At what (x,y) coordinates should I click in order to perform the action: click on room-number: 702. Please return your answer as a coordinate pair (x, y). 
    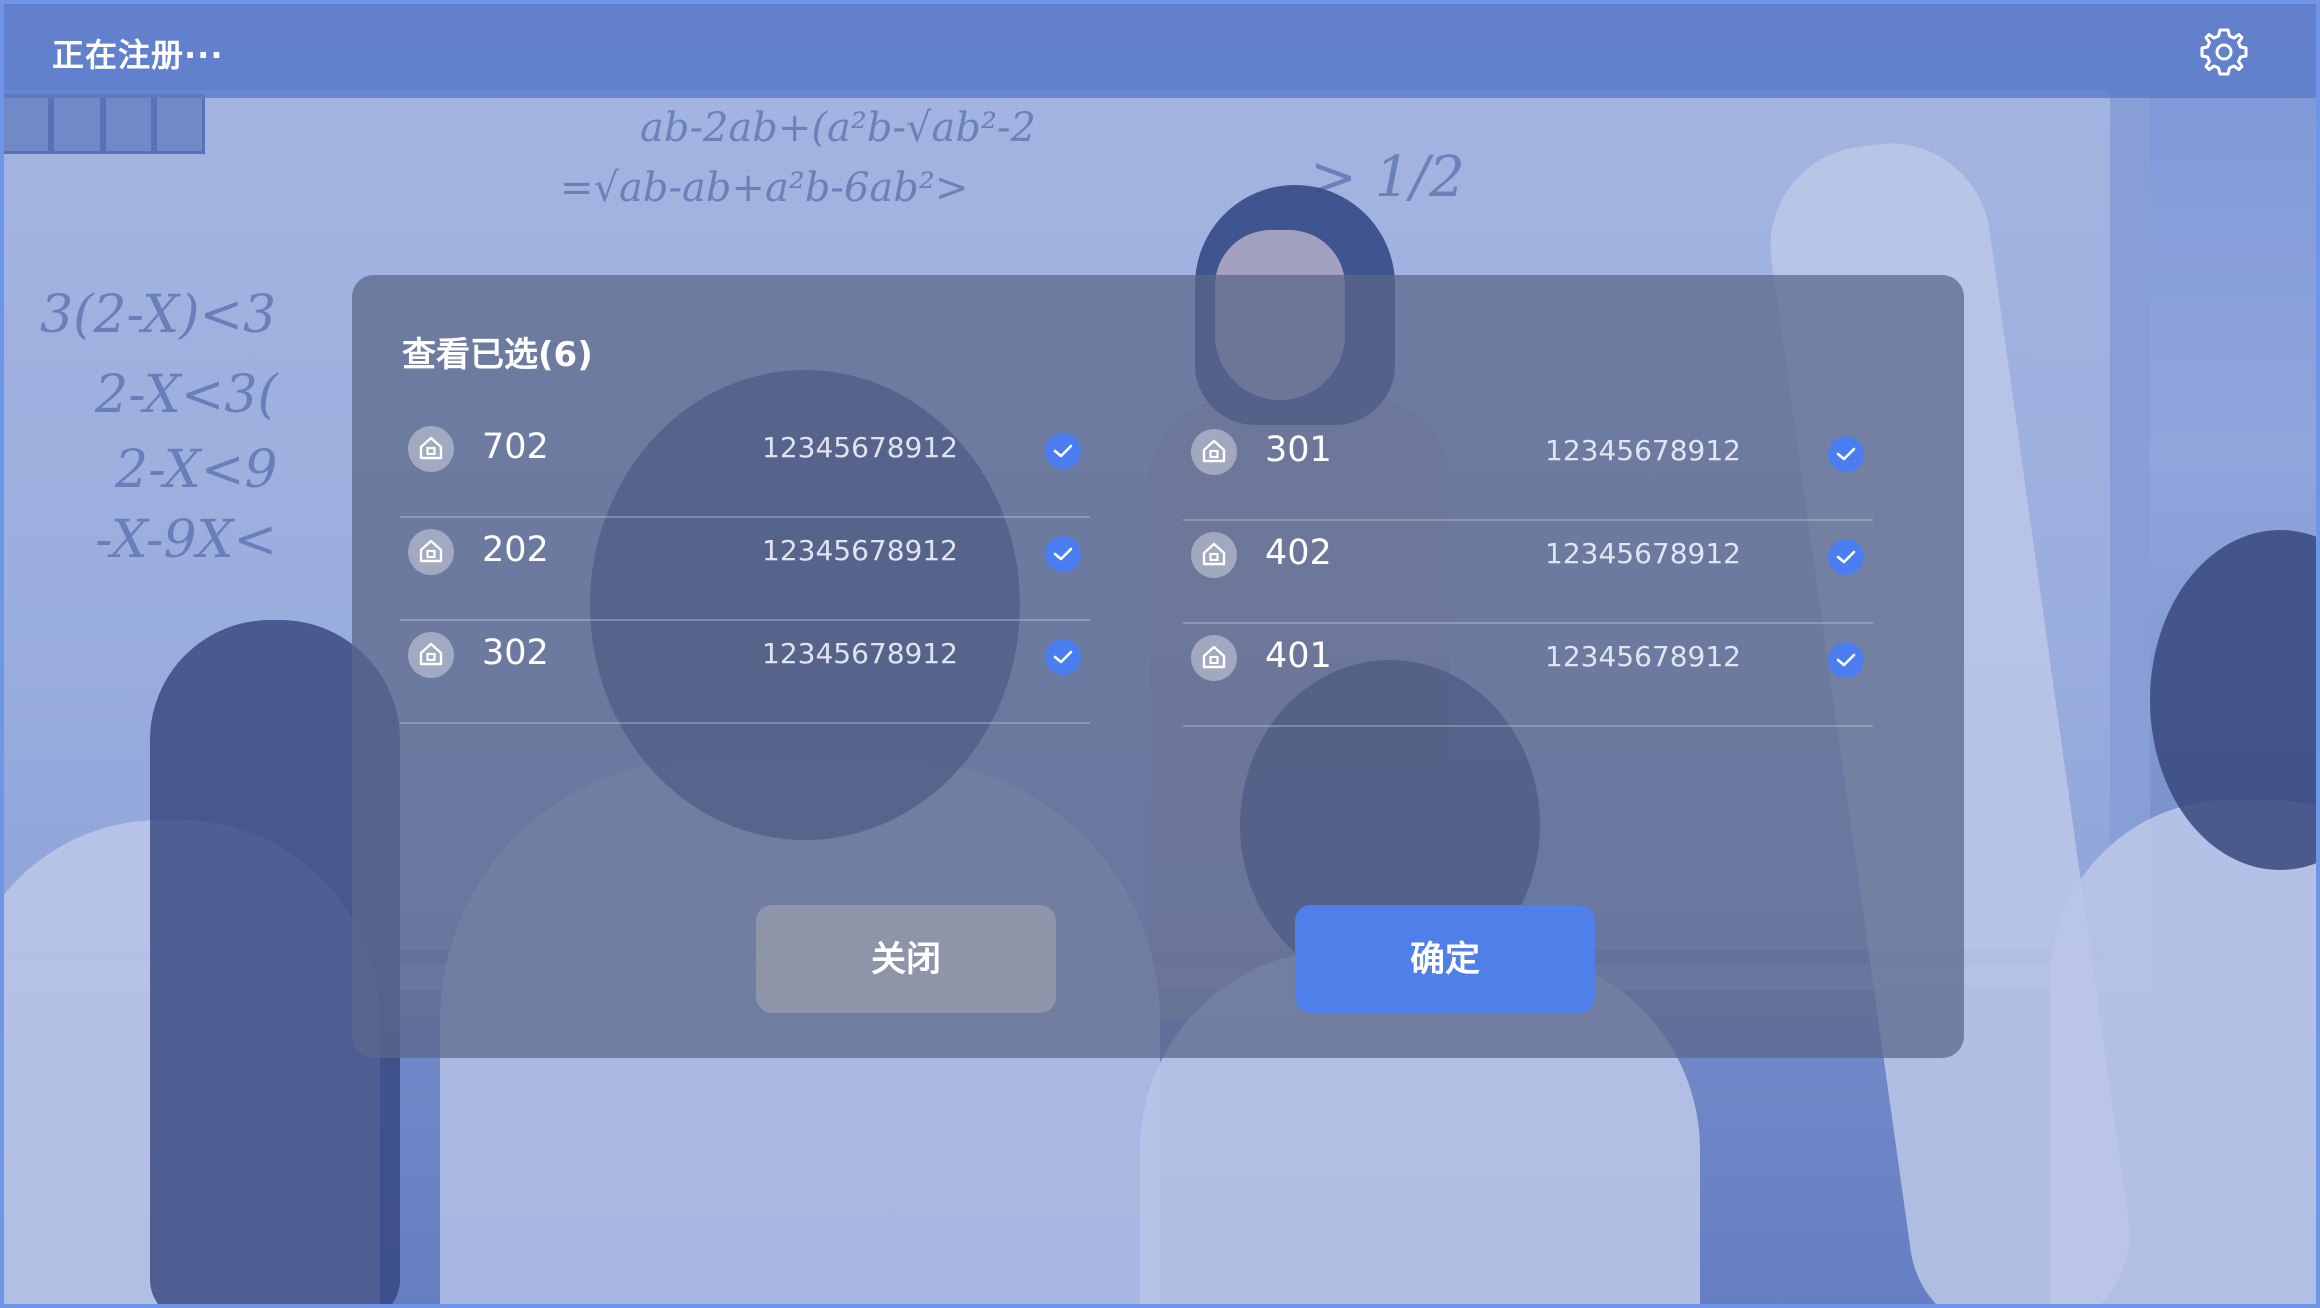
    Looking at the image, I should click on (515, 447).